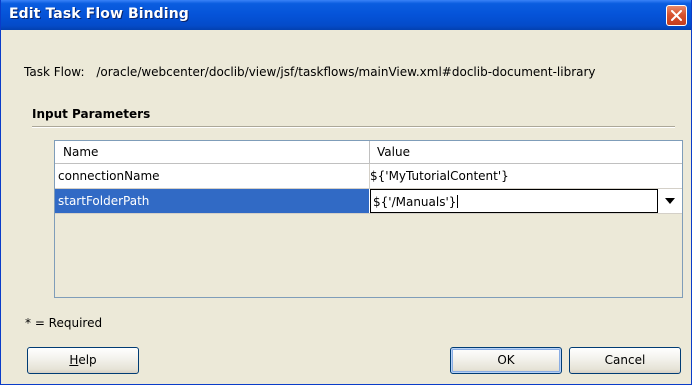 This screenshot has width=692, height=385. I want to click on section-divider, so click(353, 127).